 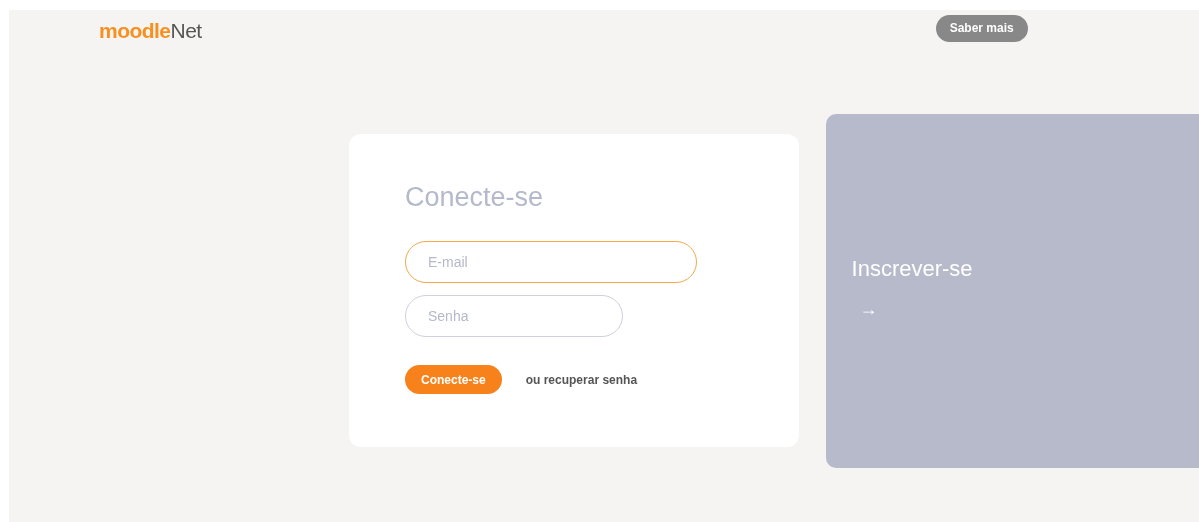 I want to click on learn-more-button: Saber mais, so click(x=981, y=28).